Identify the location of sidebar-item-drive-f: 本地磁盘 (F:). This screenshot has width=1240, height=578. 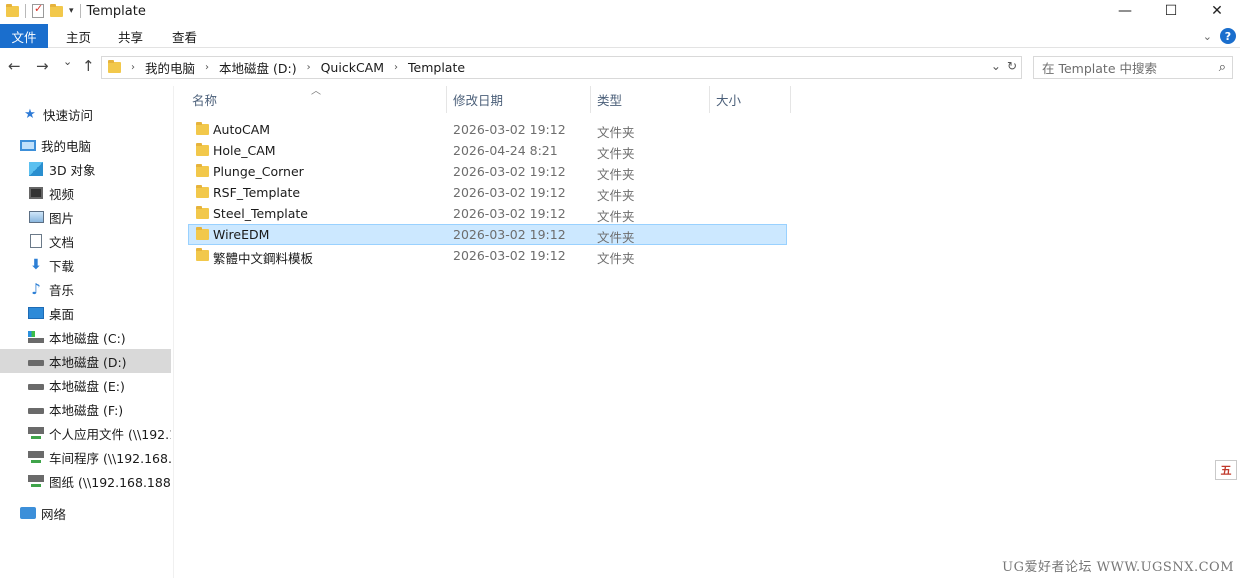
(85, 409).